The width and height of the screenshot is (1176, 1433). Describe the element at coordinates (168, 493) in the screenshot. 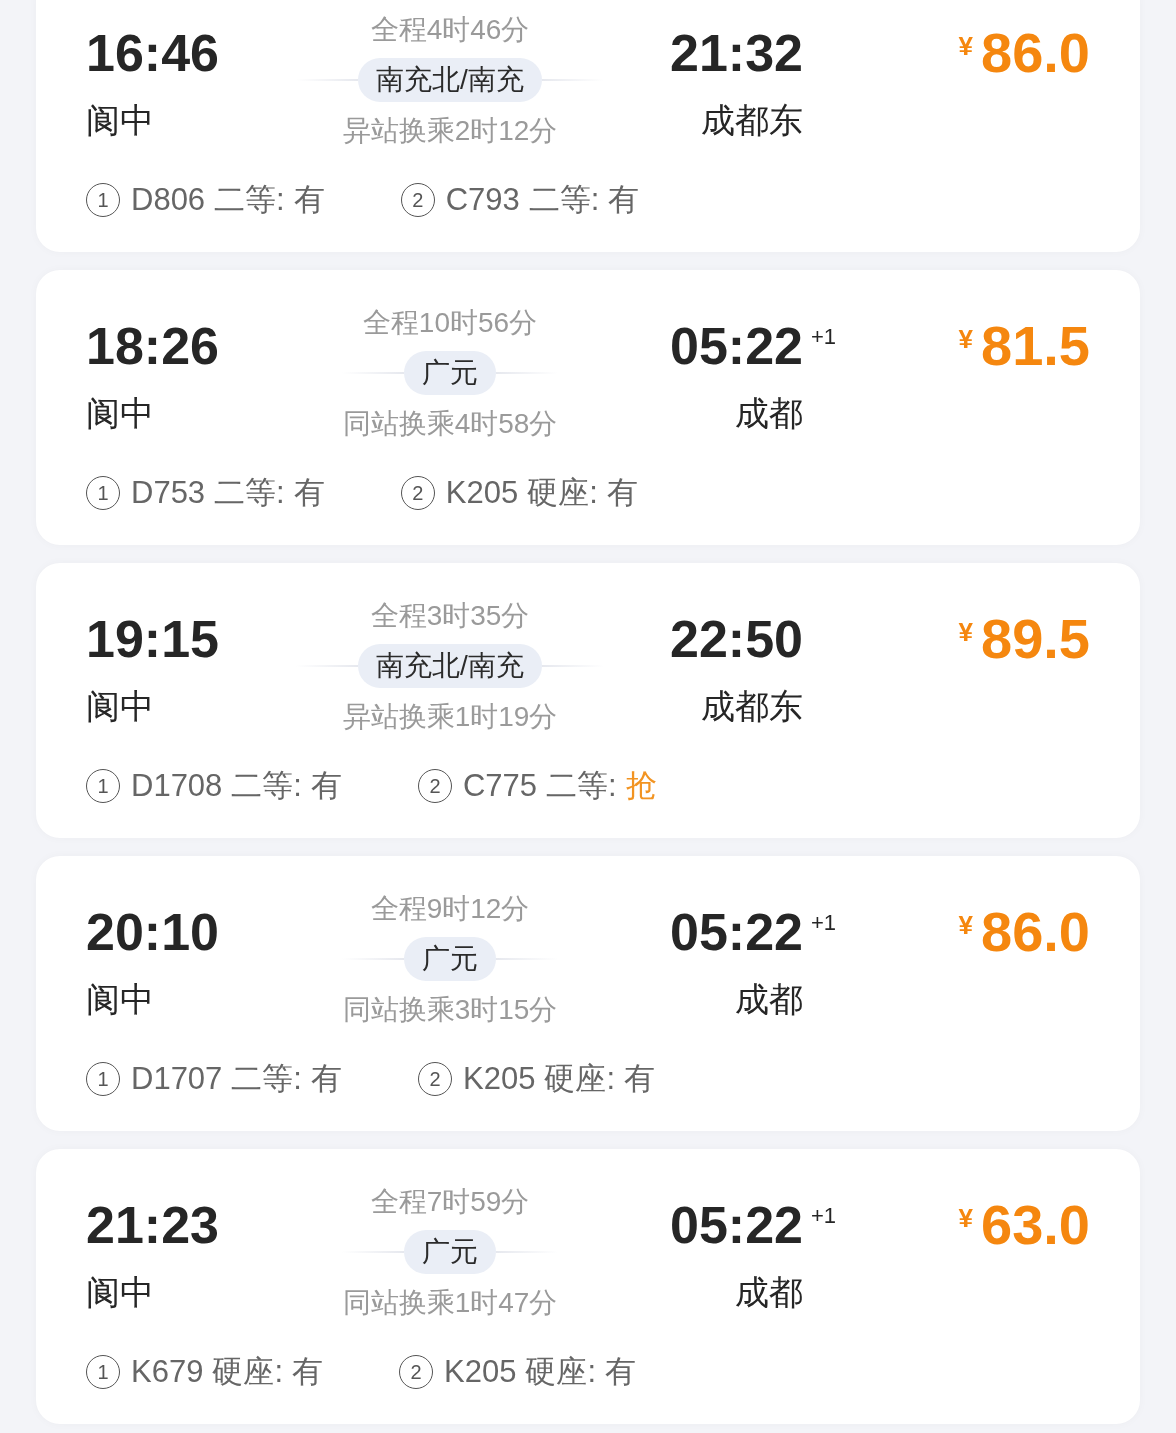

I see `train-number: D753` at that location.